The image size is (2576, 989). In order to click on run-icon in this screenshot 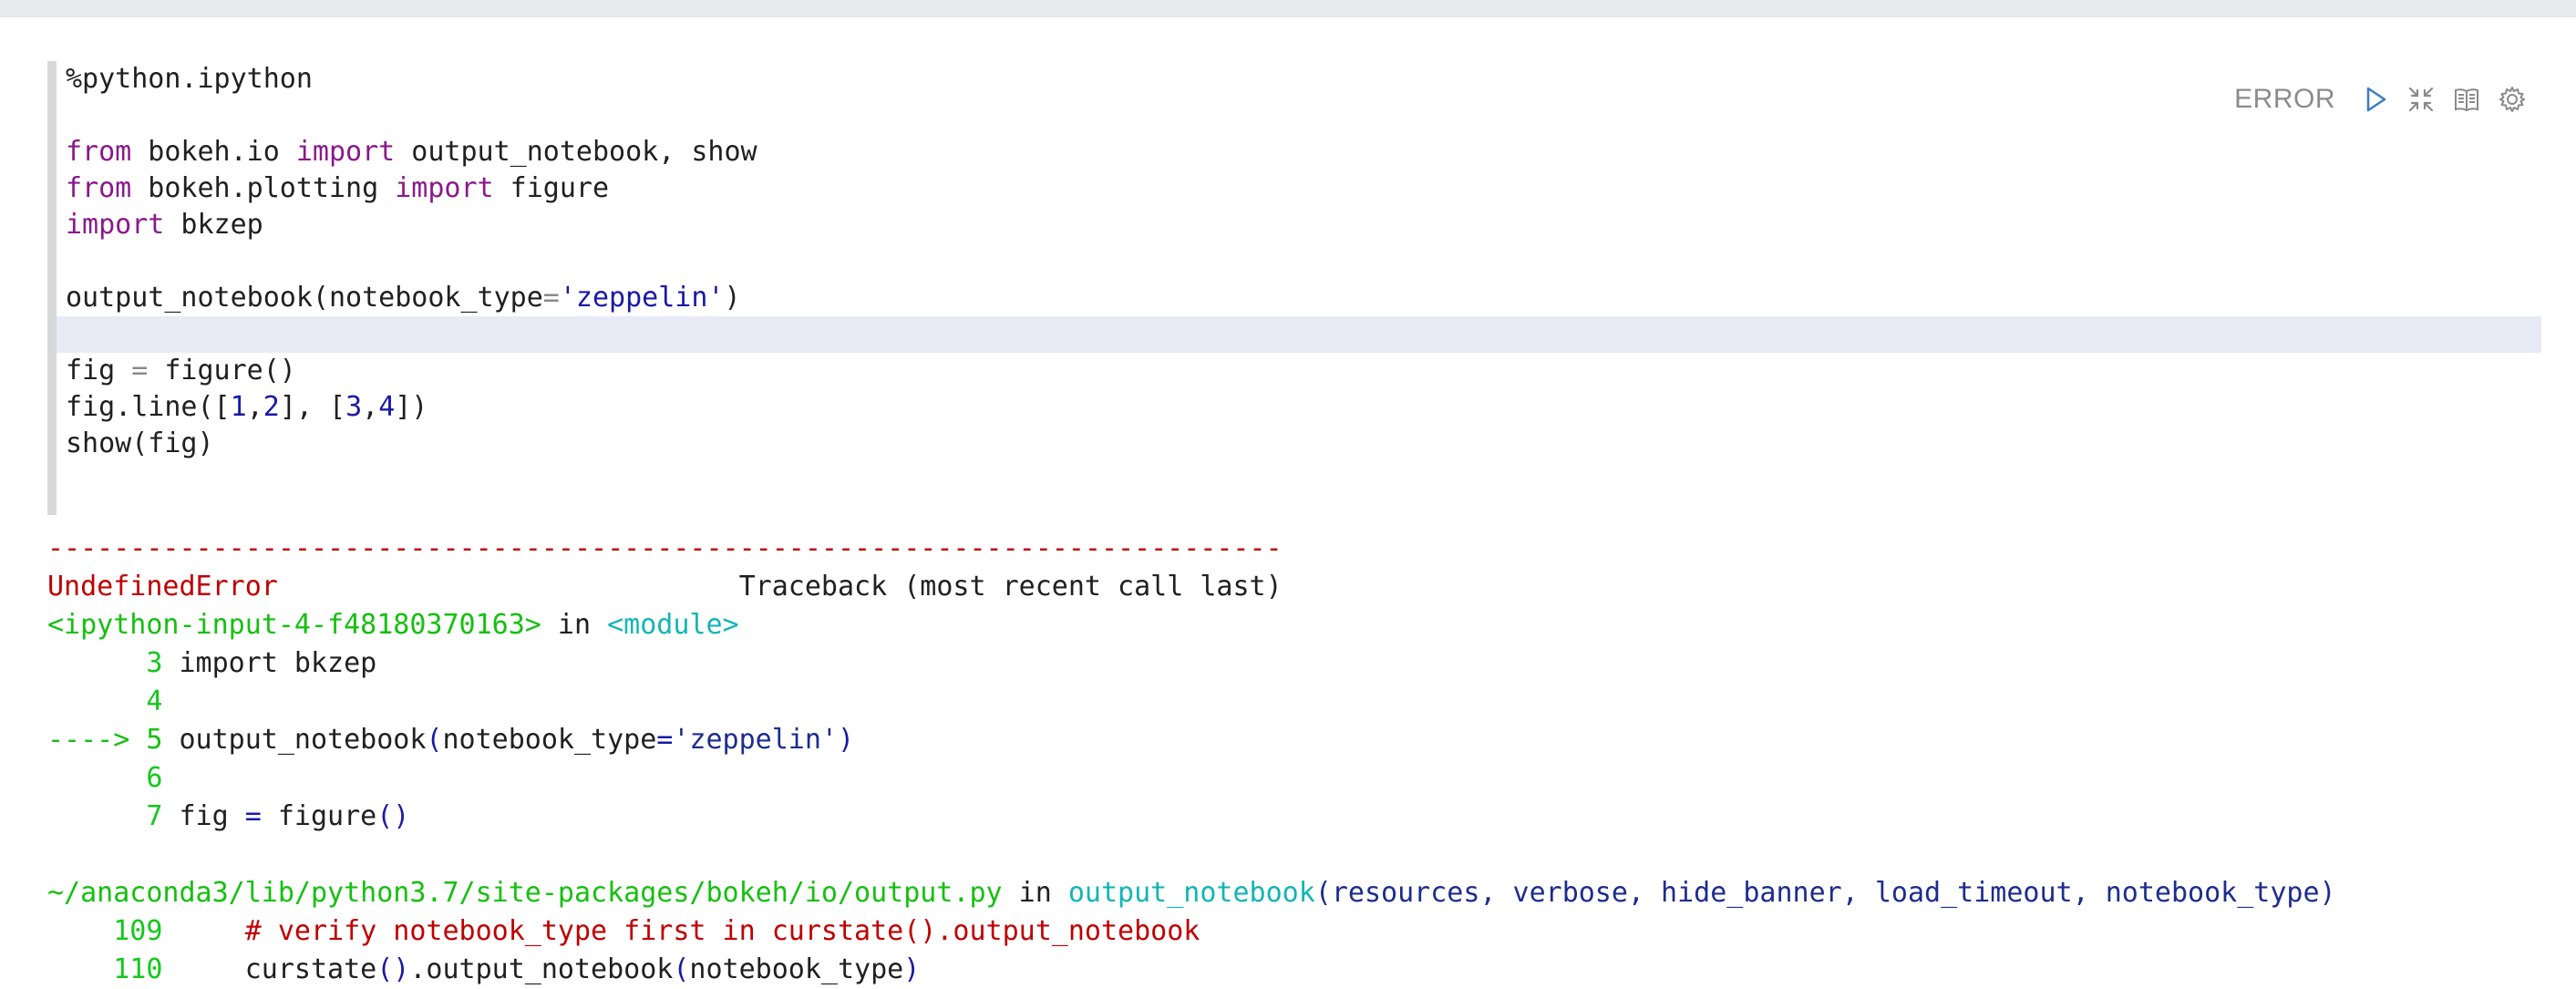, I will do `click(2375, 99)`.